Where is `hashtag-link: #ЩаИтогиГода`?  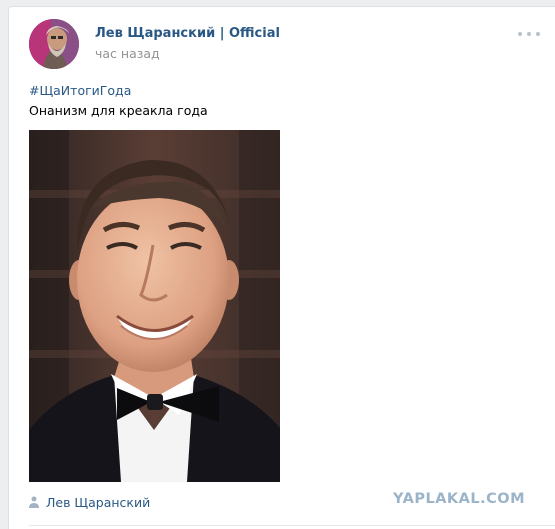 hashtag-link: #ЩаИтогиГода is located at coordinates (80, 90).